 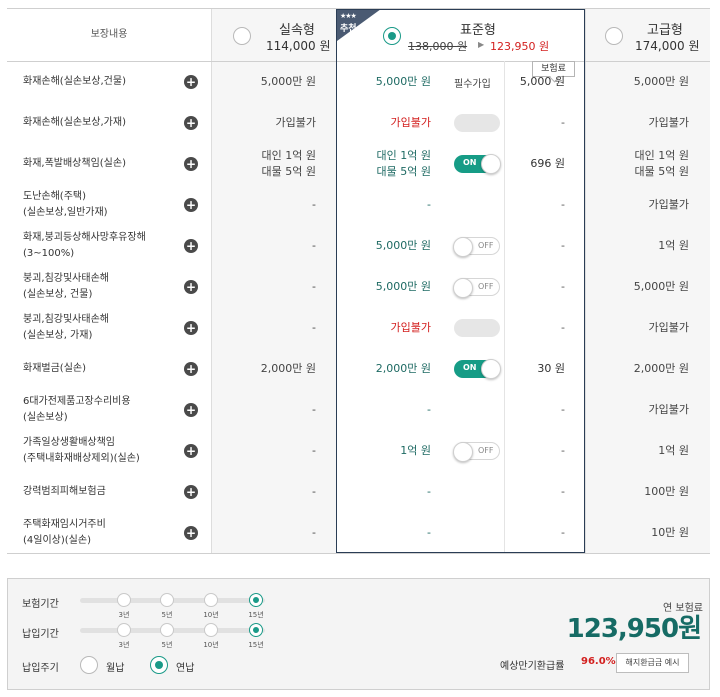 I want to click on coverage-label-line: 가족일상생활배상책임, so click(x=69, y=442).